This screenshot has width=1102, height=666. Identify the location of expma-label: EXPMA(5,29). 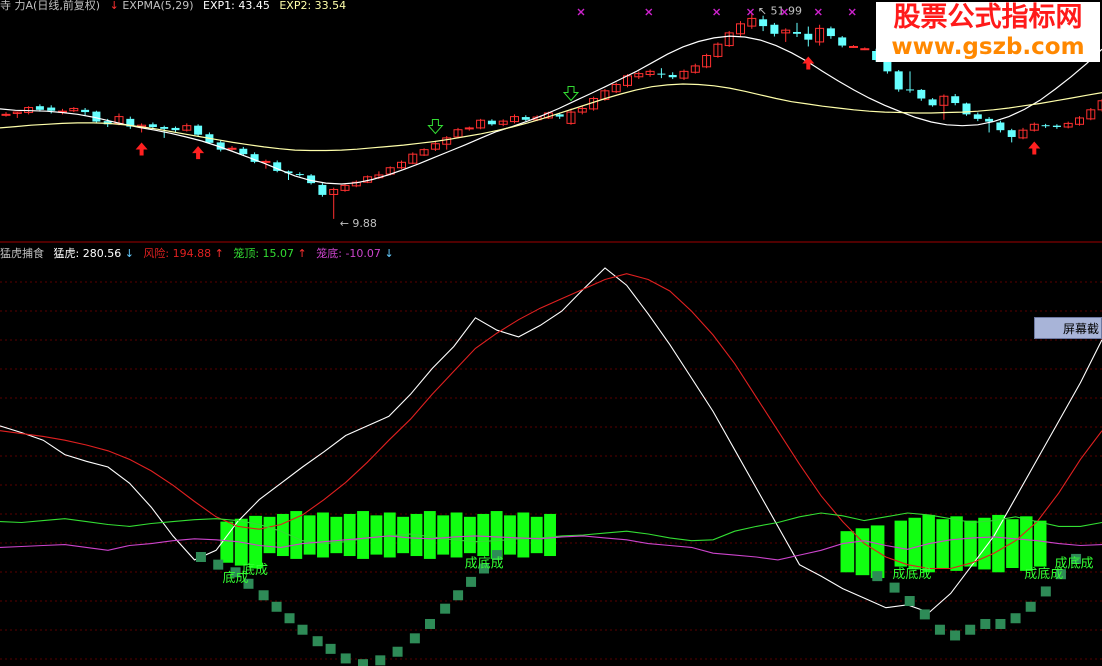
(158, 6).